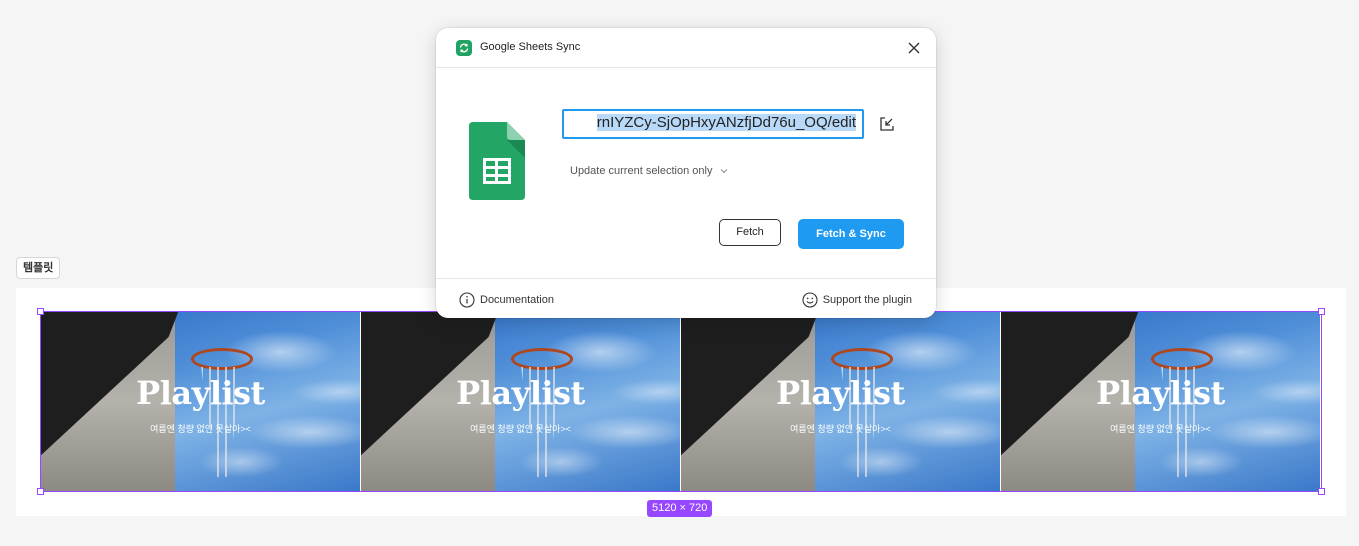  Describe the element at coordinates (517, 299) in the screenshot. I see `documentation-label: Documentation` at that location.